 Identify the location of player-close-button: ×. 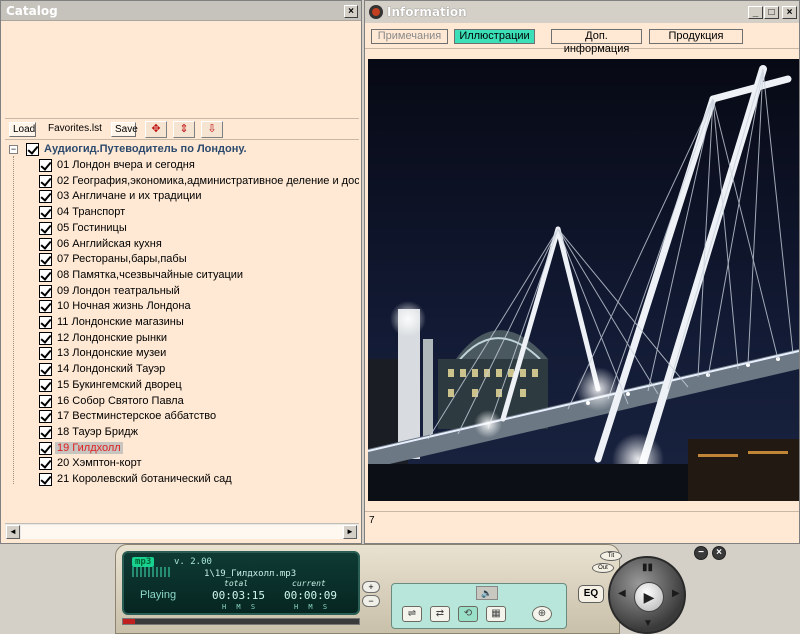
(719, 553).